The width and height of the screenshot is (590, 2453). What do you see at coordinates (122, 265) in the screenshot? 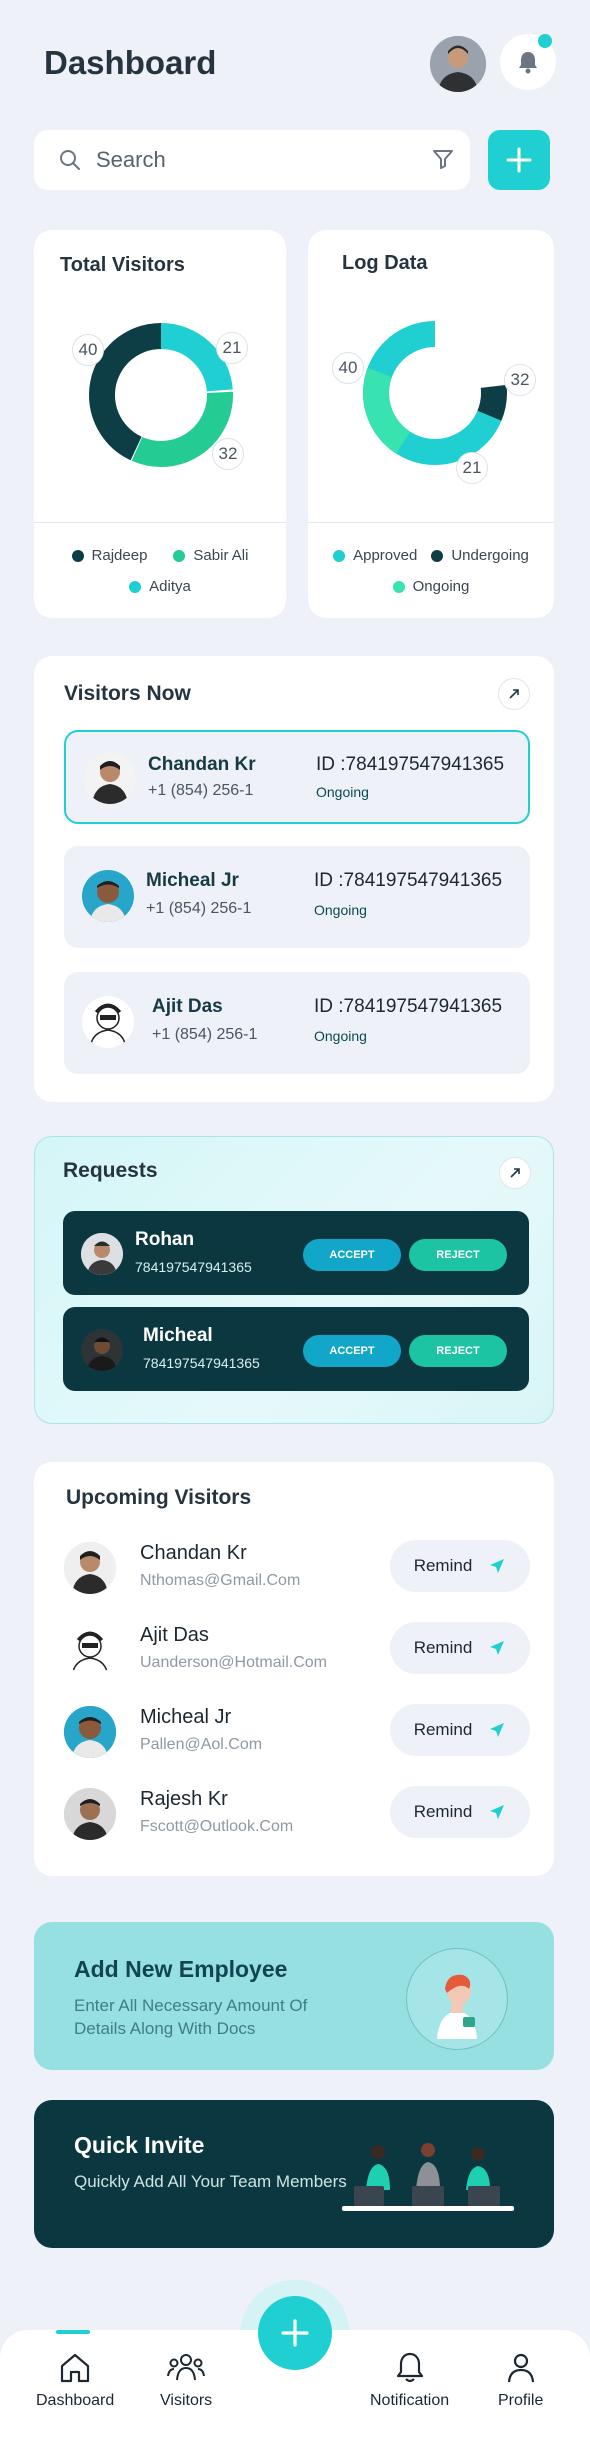
I see `card-title: Total Visitors` at bounding box center [122, 265].